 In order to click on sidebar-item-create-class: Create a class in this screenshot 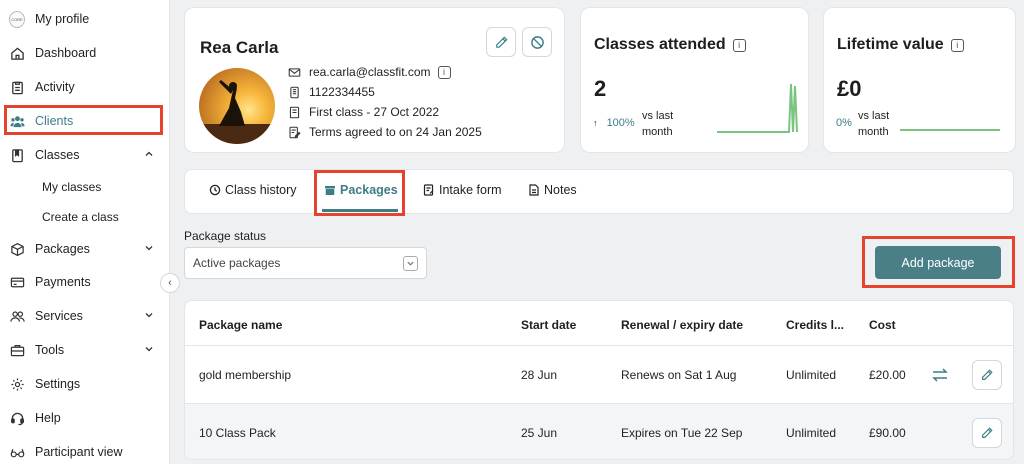, I will do `click(80, 217)`.